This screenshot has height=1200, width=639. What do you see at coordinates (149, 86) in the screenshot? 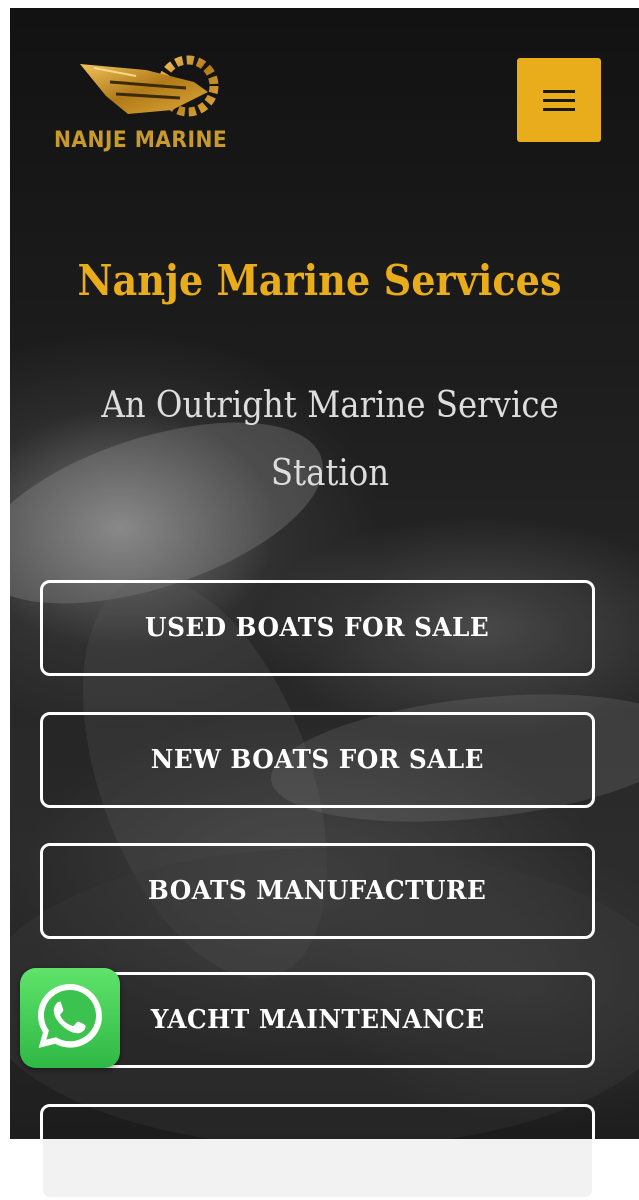
I see `boat-gear-logo-icon` at bounding box center [149, 86].